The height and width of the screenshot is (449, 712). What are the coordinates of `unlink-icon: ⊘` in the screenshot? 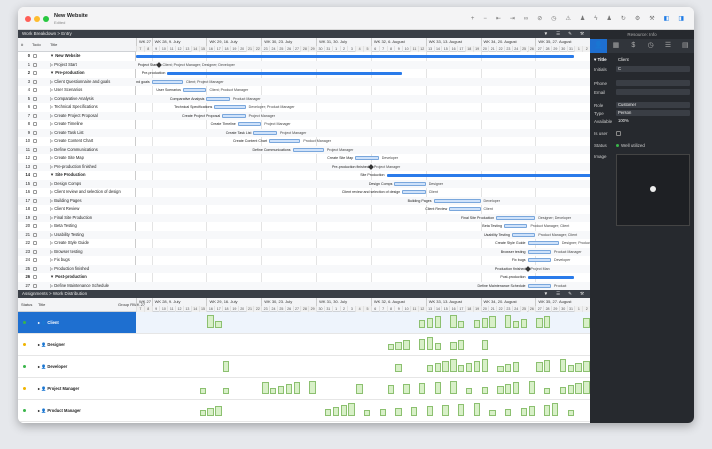 It's located at (539, 19).